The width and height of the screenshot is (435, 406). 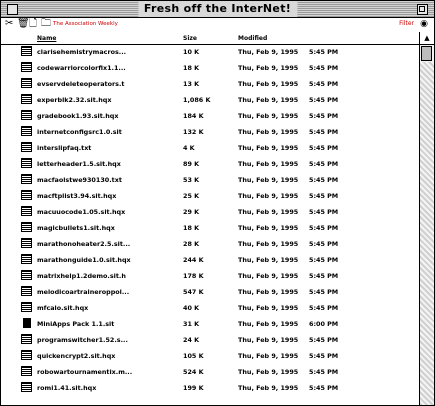 What do you see at coordinates (9, 24) in the screenshot?
I see `scissors-icon: ✂` at bounding box center [9, 24].